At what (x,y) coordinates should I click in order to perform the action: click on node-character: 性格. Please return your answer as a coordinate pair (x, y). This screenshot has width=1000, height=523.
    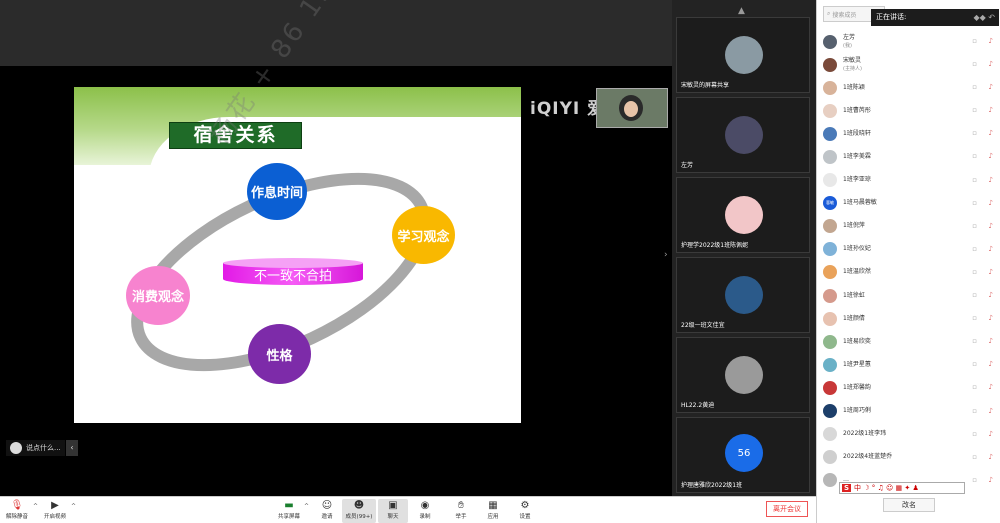
    Looking at the image, I should click on (279, 354).